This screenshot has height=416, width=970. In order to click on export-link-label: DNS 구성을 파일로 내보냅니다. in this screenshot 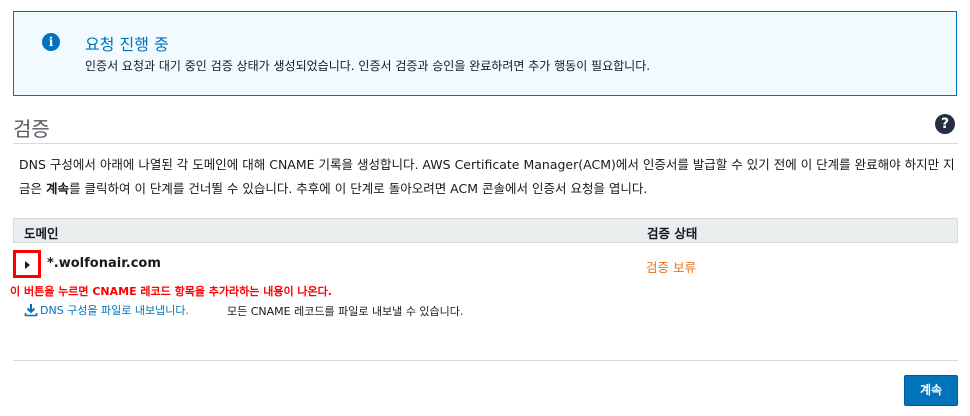, I will do `click(114, 310)`.